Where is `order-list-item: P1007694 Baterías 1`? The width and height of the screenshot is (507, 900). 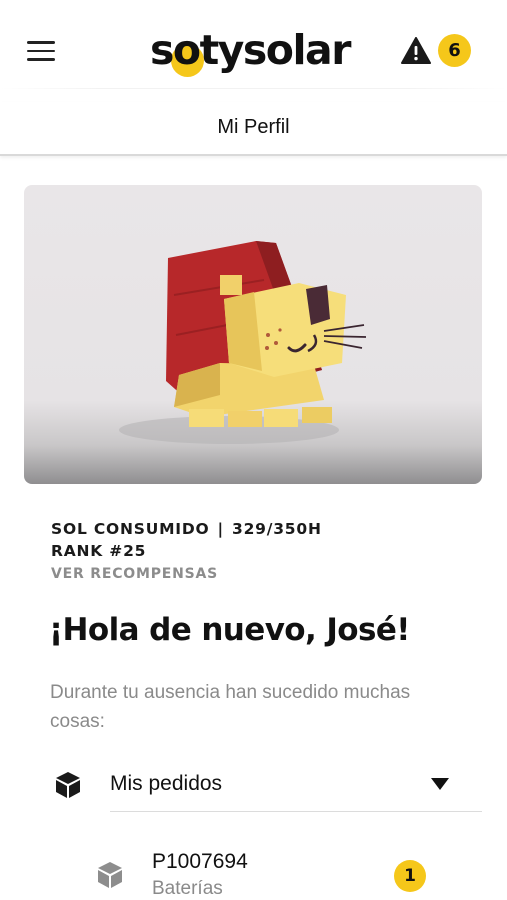
order-list-item: P1007694 Baterías 1 is located at coordinates (265, 873).